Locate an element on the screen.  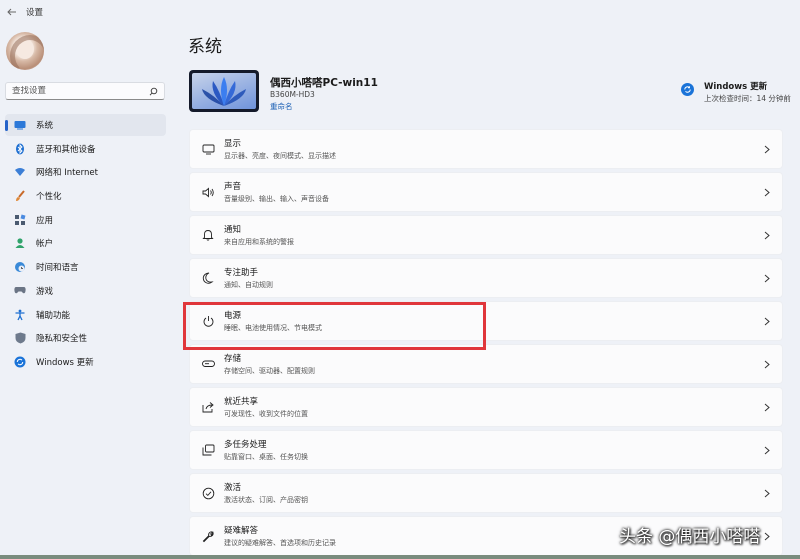
sidebar-item-bluetooth: 蓝牙和其他设备 is located at coordinates (85, 149).